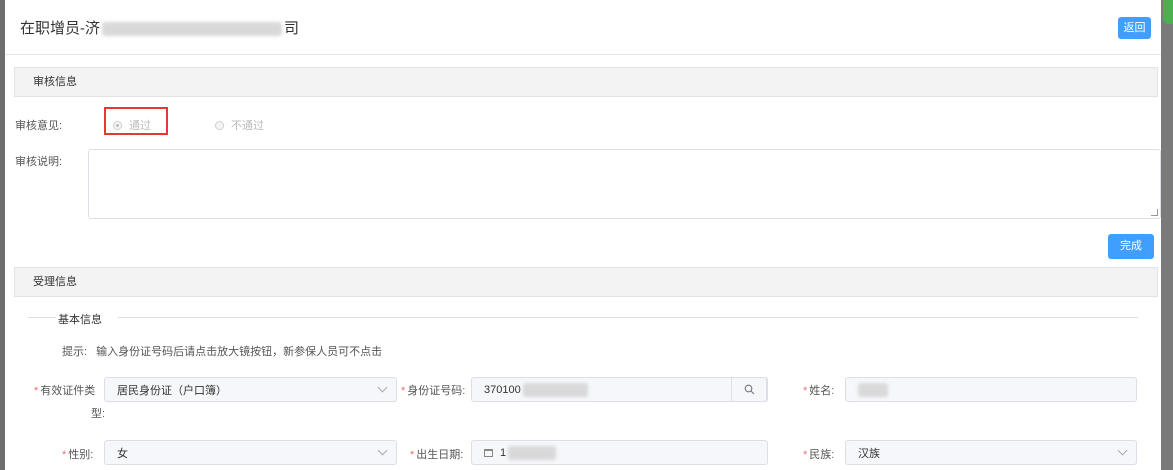 This screenshot has width=1173, height=470. Describe the element at coordinates (1167, 235) in the screenshot. I see `background-window-edge` at that location.